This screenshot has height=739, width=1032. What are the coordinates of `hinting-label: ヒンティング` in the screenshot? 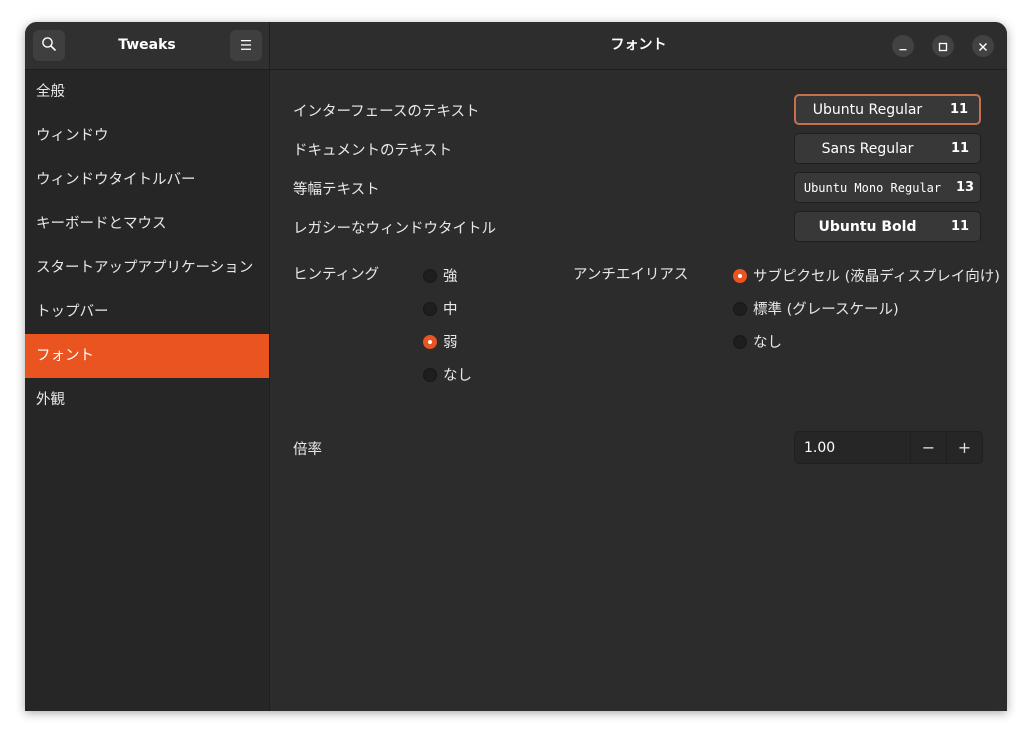 It's located at (336, 275).